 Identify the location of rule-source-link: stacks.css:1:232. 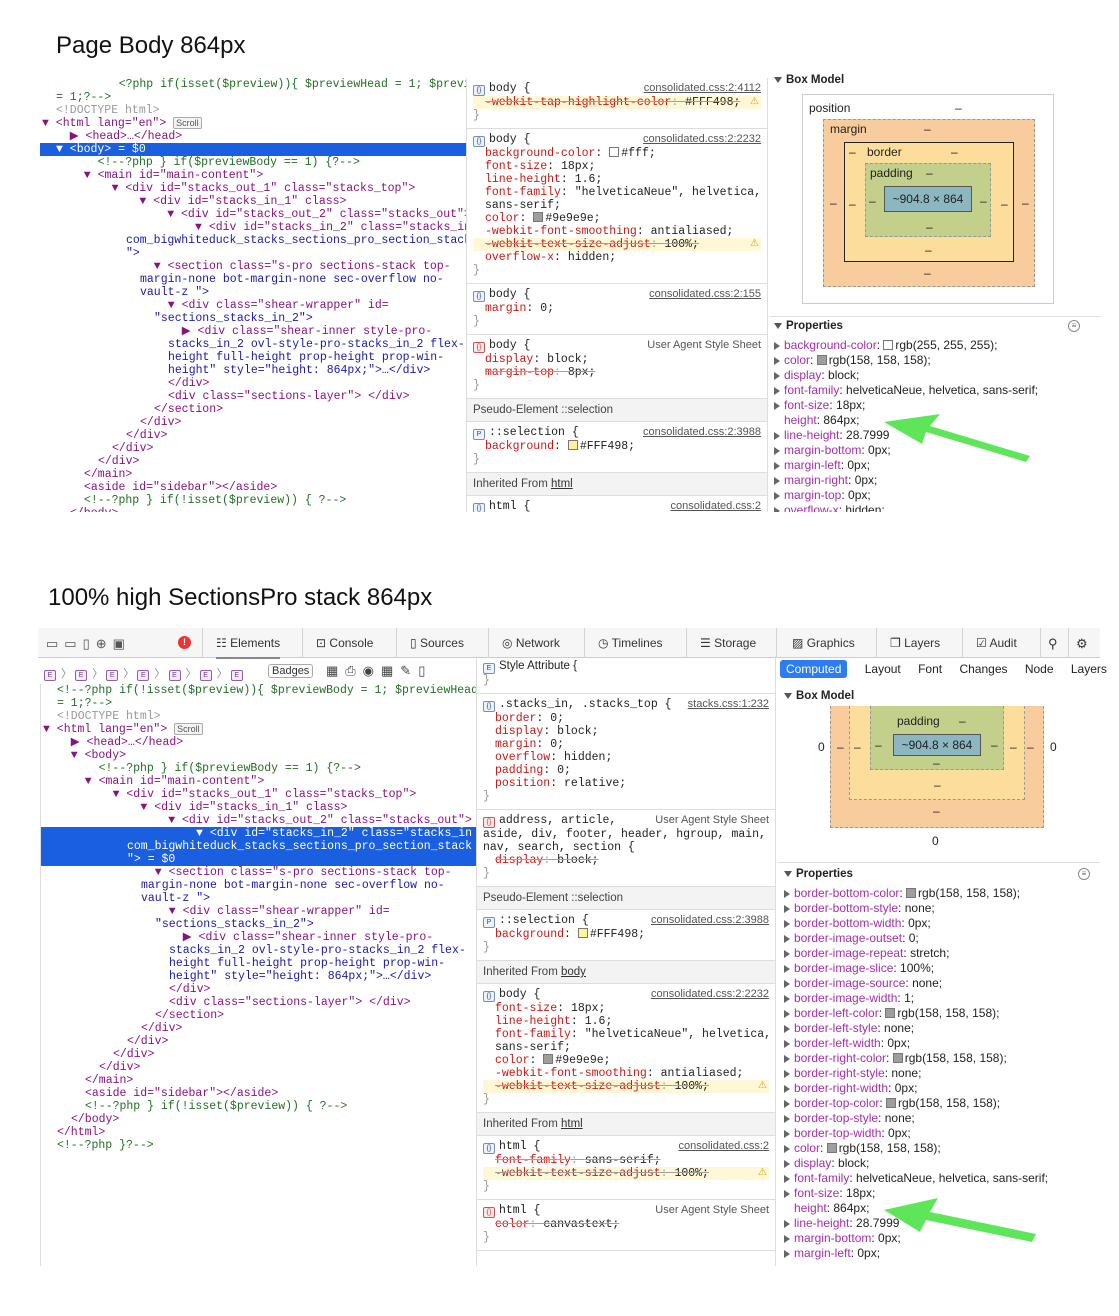
(728, 704).